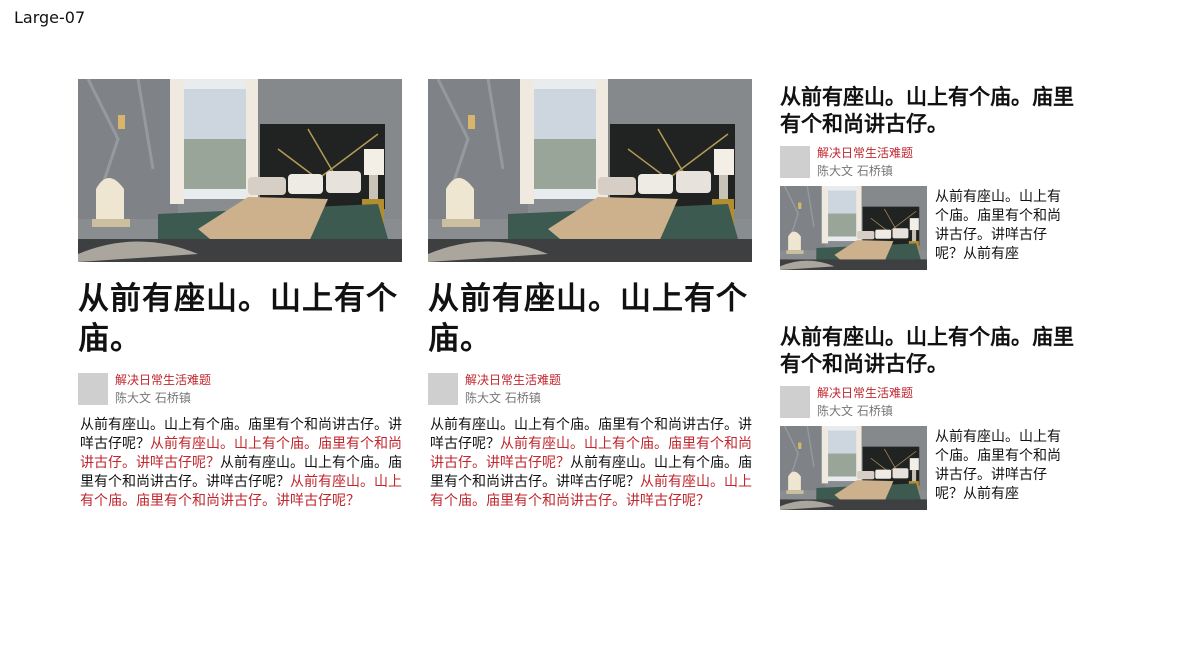  I want to click on frame-label: Large-07, so click(50, 17).